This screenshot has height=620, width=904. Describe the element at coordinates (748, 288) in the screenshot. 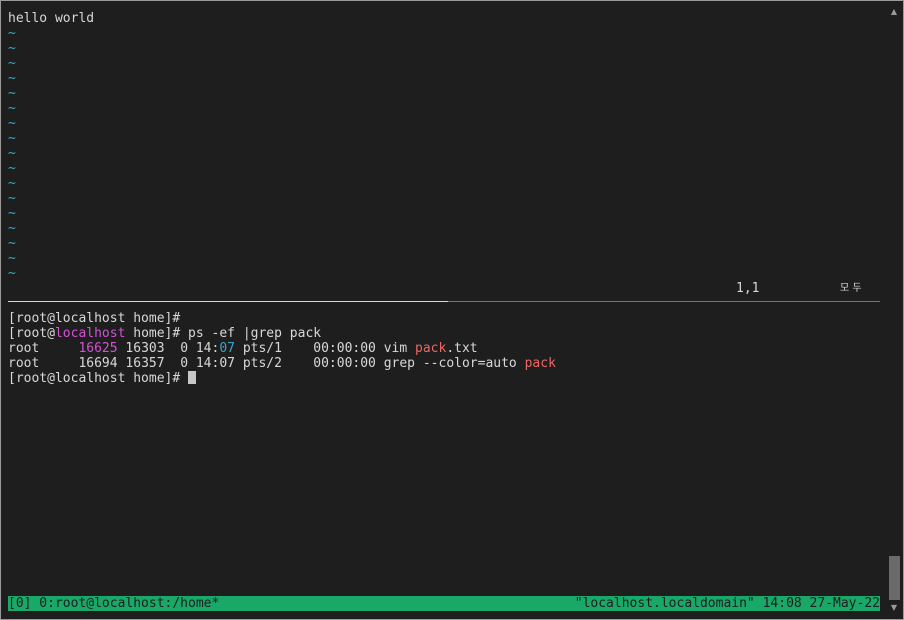

I see `vim-ruler-position: 1,1` at that location.